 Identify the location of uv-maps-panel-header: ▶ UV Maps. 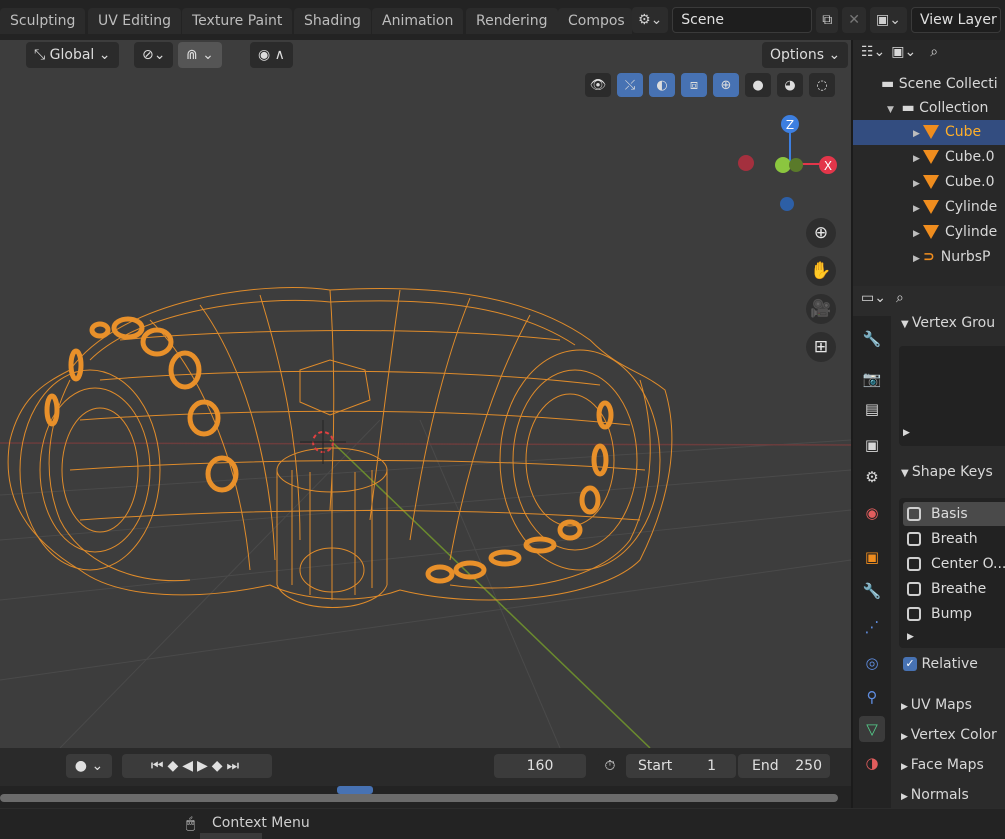
(948, 705).